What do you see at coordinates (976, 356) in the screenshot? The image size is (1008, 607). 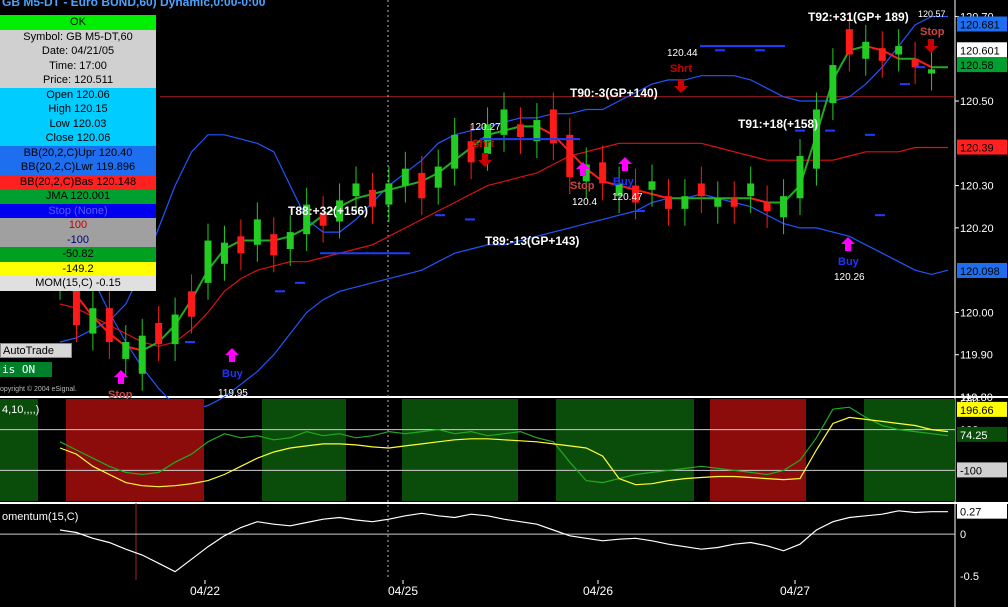 I see `price-tick-label: 119.90` at bounding box center [976, 356].